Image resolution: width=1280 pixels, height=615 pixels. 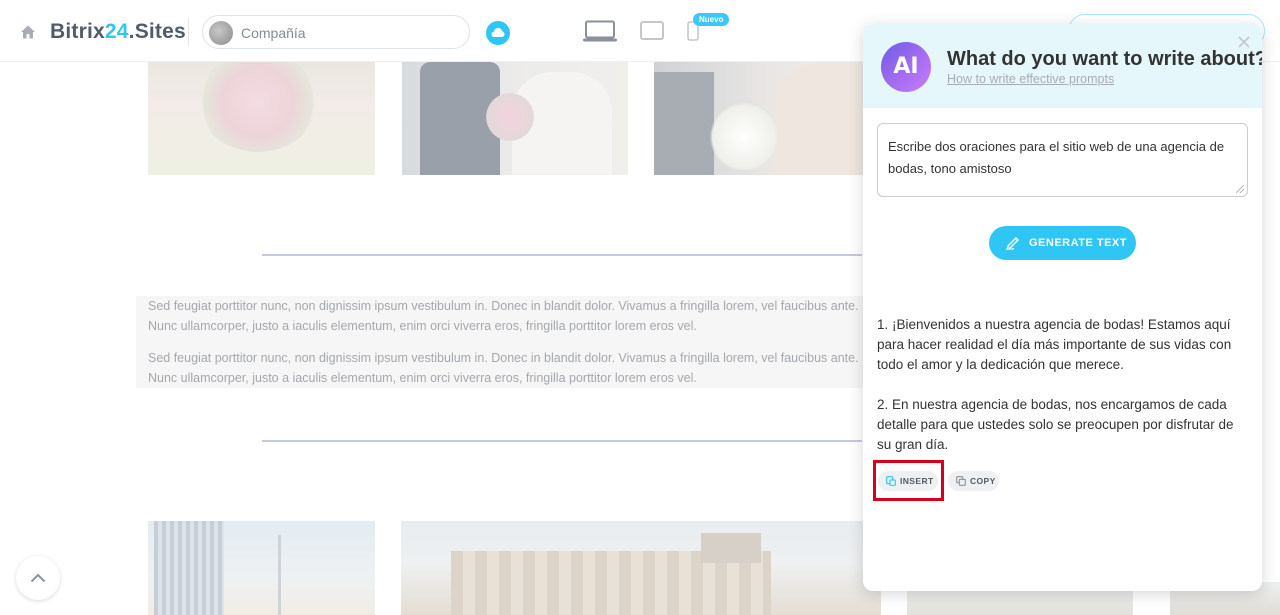 I want to click on wedding-photo-bouquet, so click(x=261, y=118).